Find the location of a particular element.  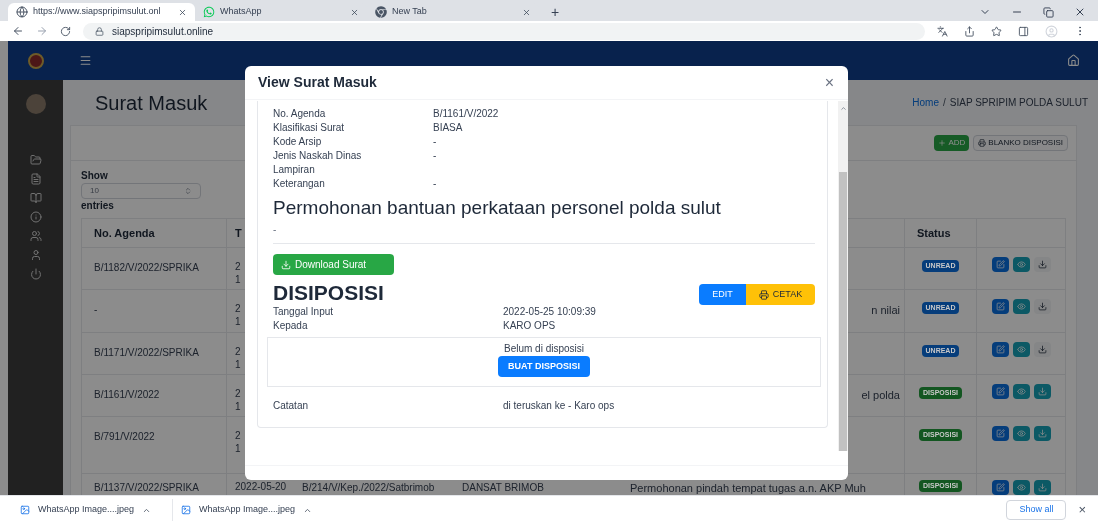

file-icon is located at coordinates (35, 179).